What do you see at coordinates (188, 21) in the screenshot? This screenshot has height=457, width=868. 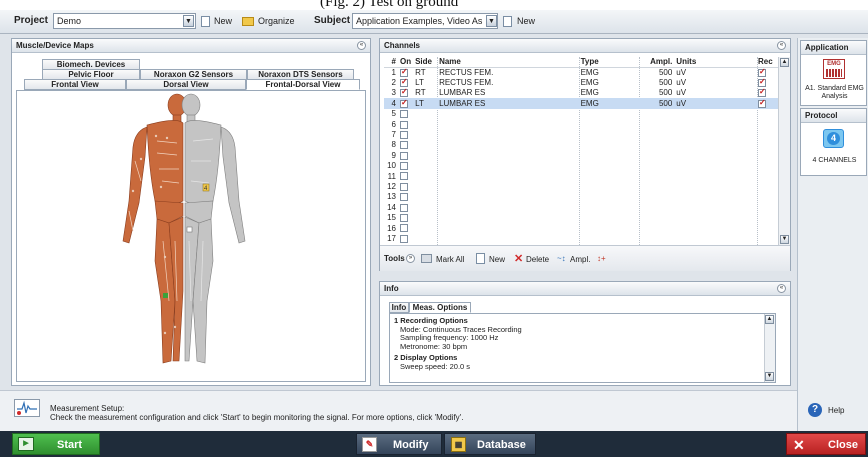 I see `project-dropdown-icon: ▼` at bounding box center [188, 21].